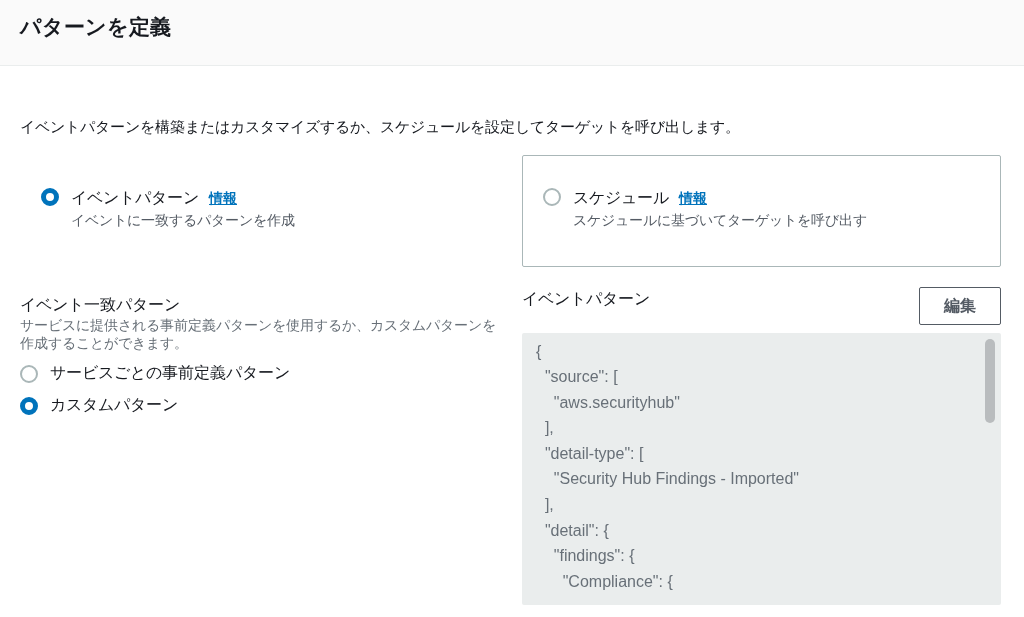  I want to click on code-line: "aws.securityhub", so click(616, 402).